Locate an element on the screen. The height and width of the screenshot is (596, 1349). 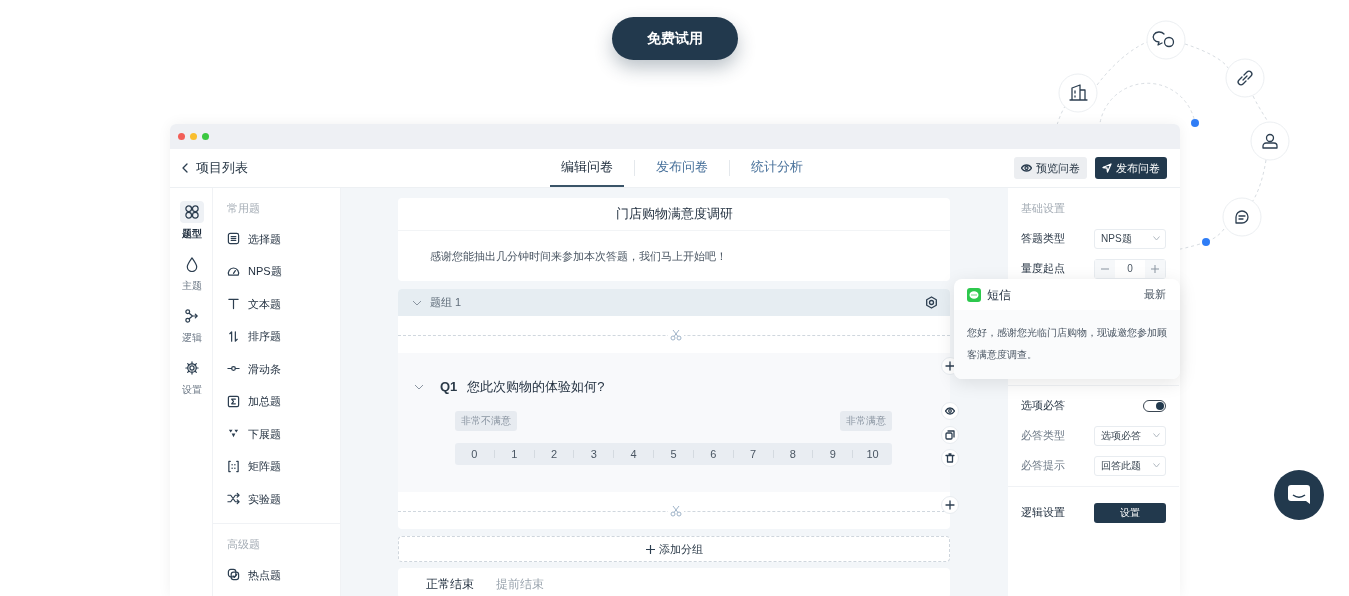
question-type-item: 滑动条 is located at coordinates (254, 368).